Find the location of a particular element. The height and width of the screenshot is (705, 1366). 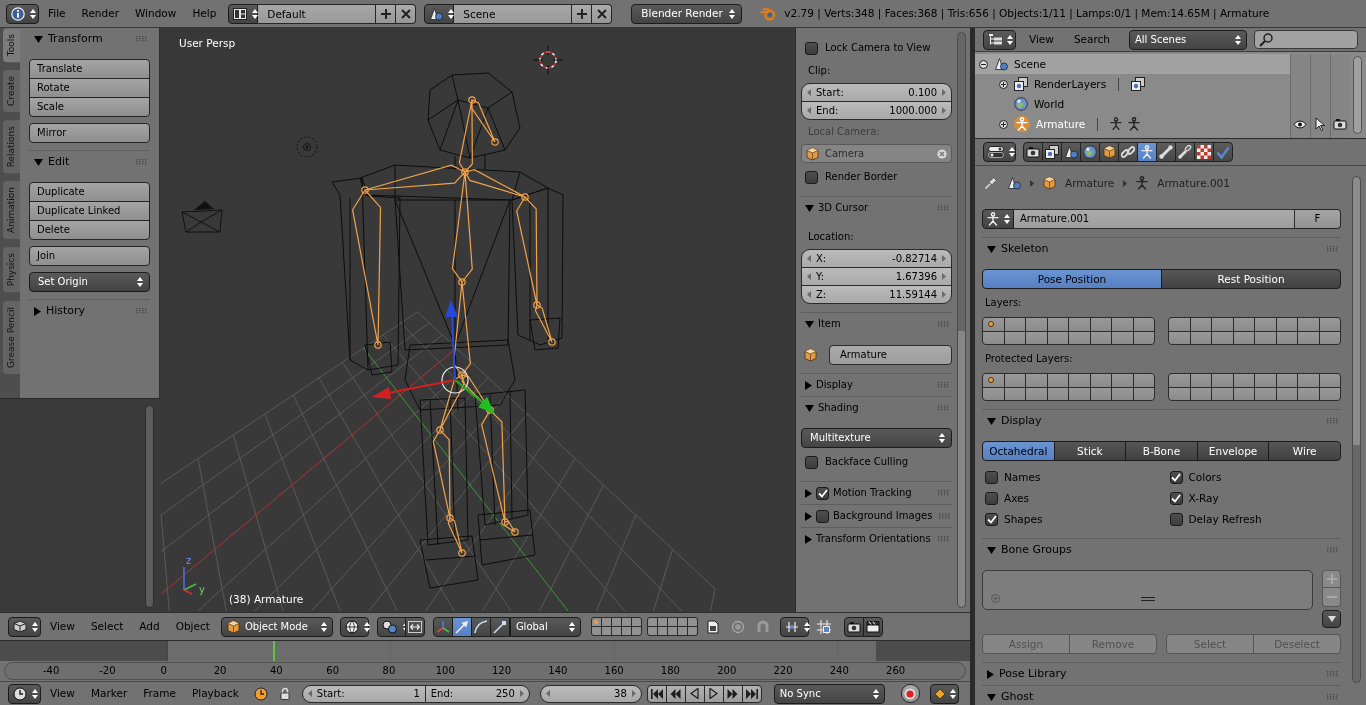

shading-dropdown is located at coordinates (354, 626).